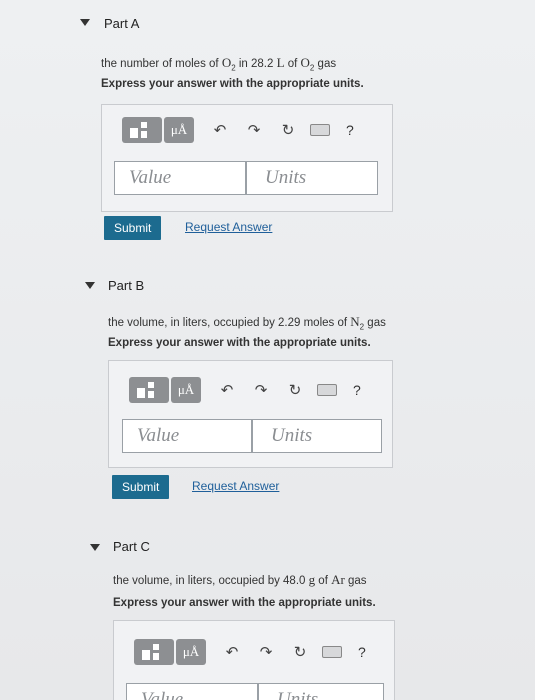 This screenshot has height=700, width=535. What do you see at coordinates (122, 23) in the screenshot?
I see `part-title: Part A` at bounding box center [122, 23].